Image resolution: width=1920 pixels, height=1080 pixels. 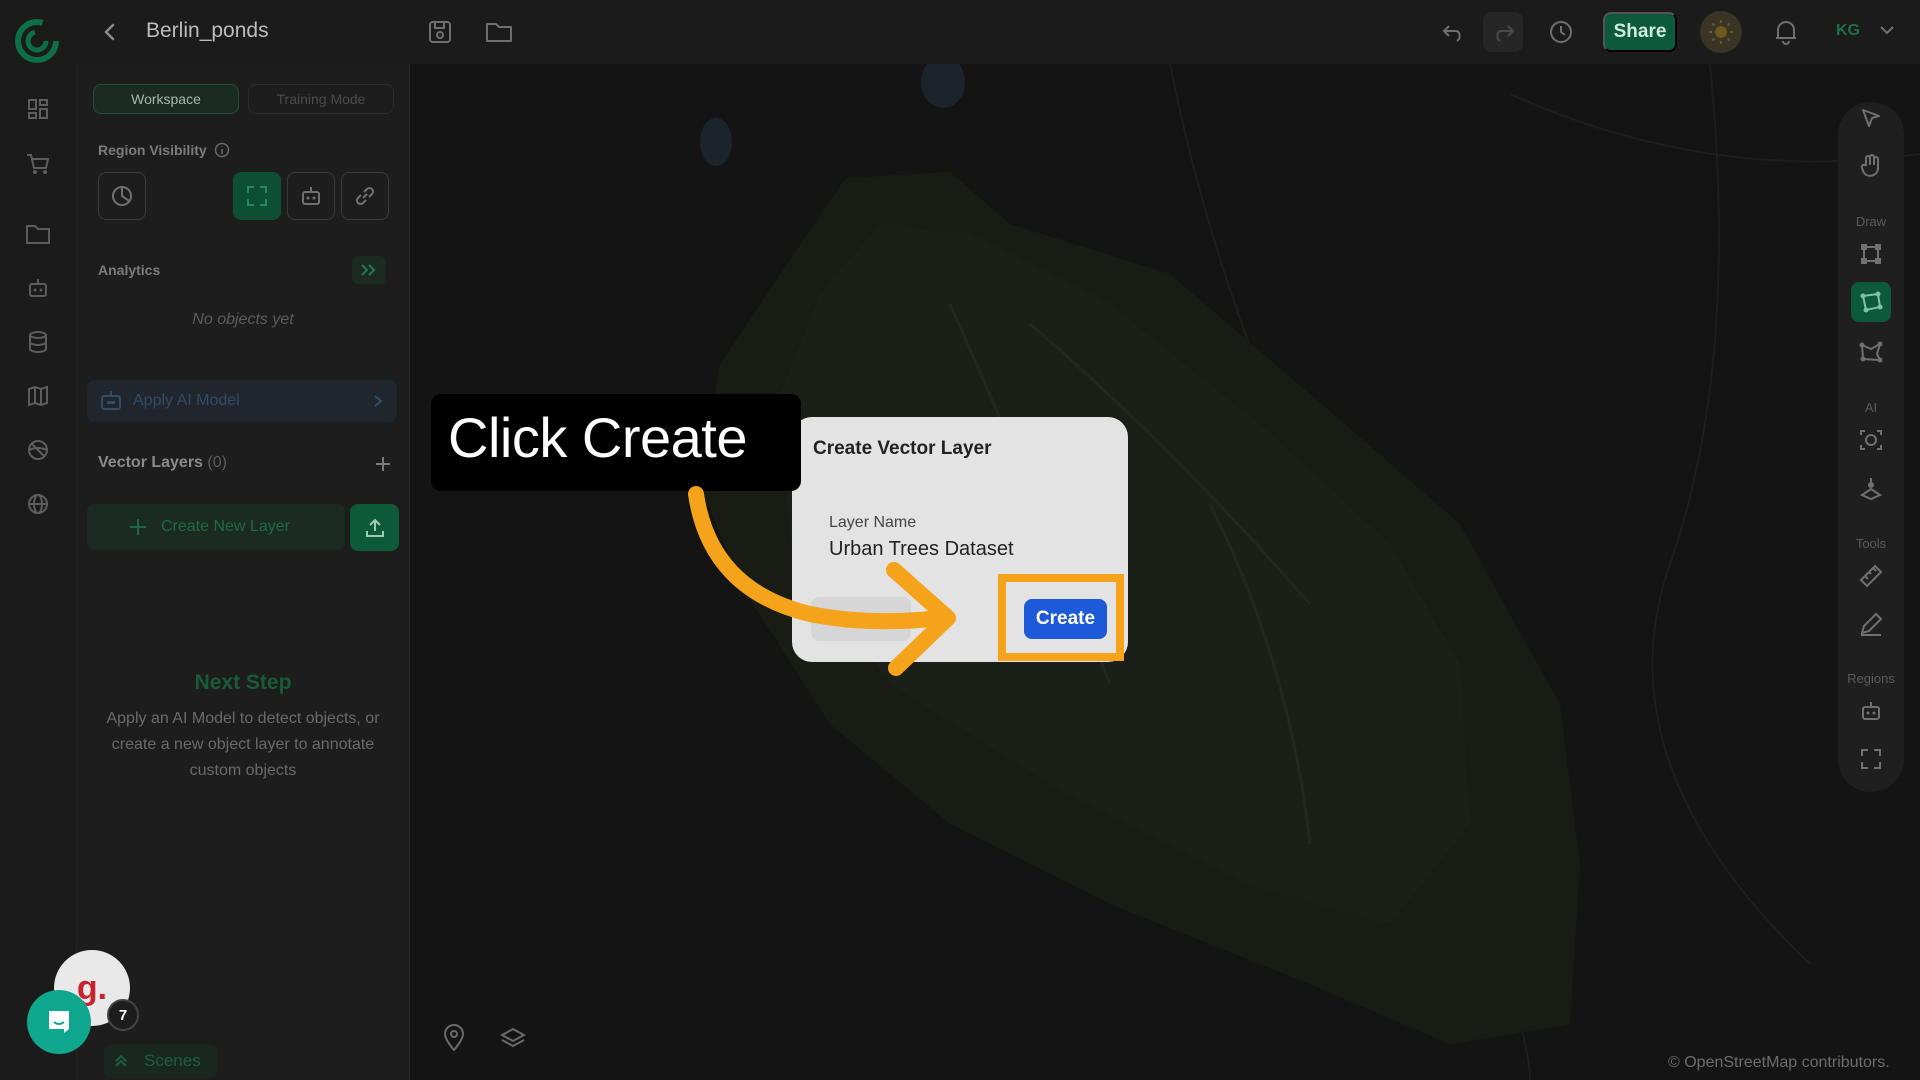 I want to click on dialog-title: Create Vector Layer, so click(x=902, y=448).